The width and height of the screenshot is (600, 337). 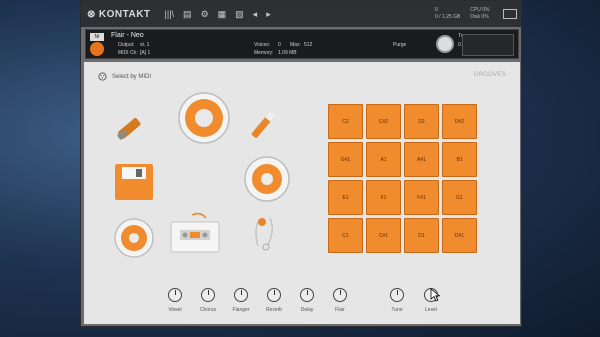 I want to click on kontakt-logo-icon: ⊗, so click(x=91, y=14).